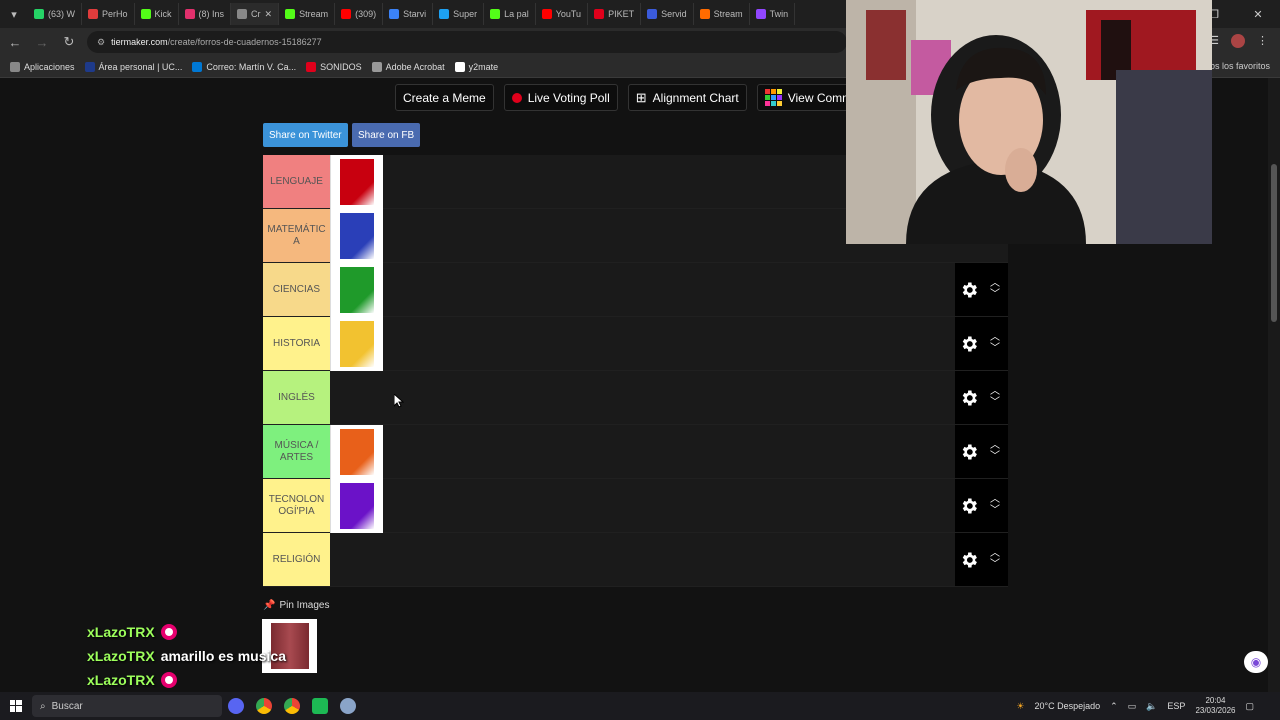 The height and width of the screenshot is (720, 1280). What do you see at coordinates (14, 14) in the screenshot?
I see `tab-search-icon: ▾` at bounding box center [14, 14].